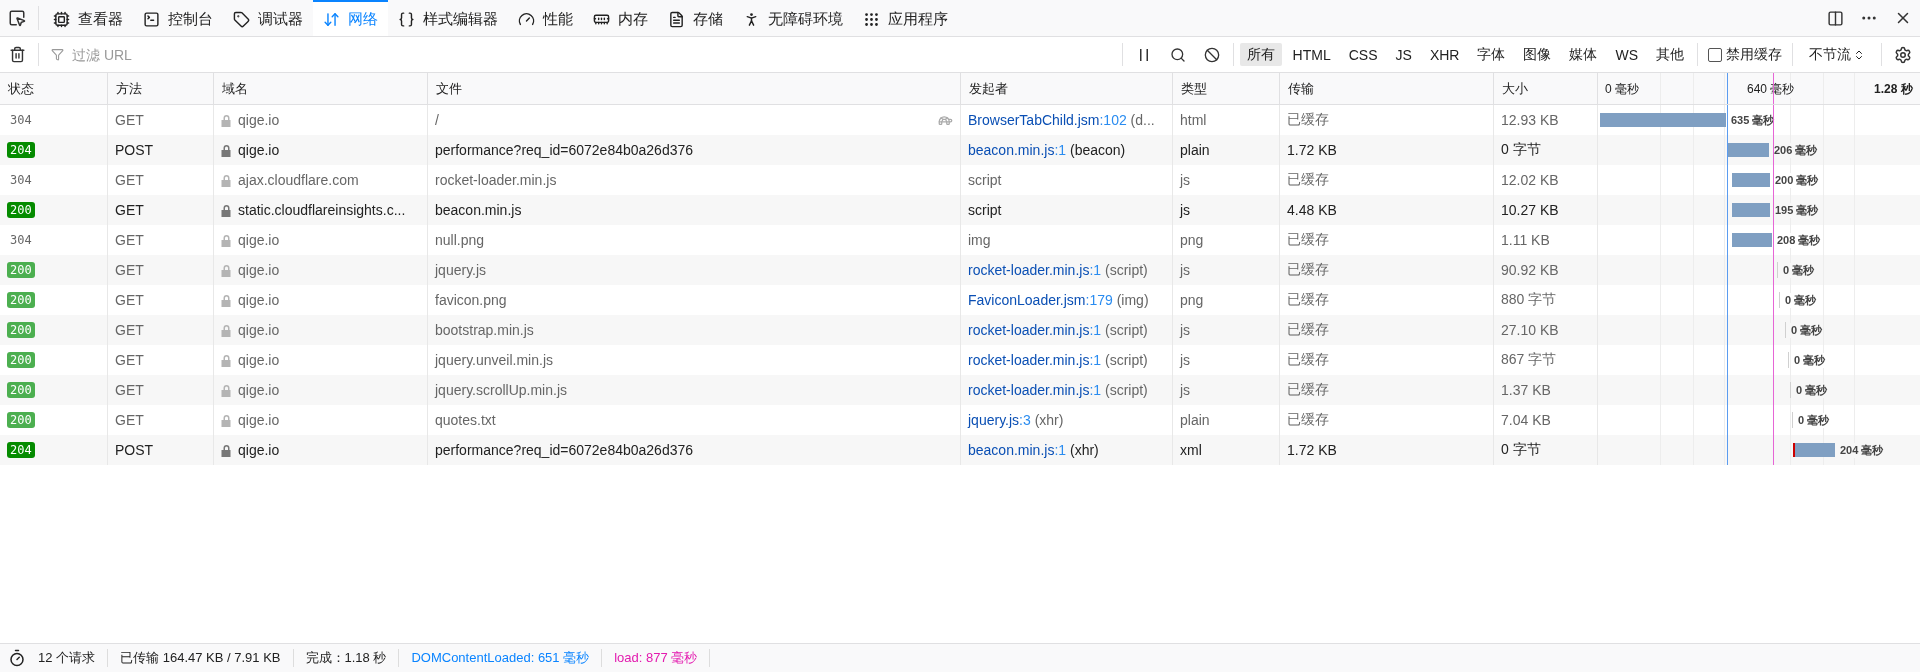 The image size is (1920, 672). I want to click on status-badge: 204, so click(21, 150).